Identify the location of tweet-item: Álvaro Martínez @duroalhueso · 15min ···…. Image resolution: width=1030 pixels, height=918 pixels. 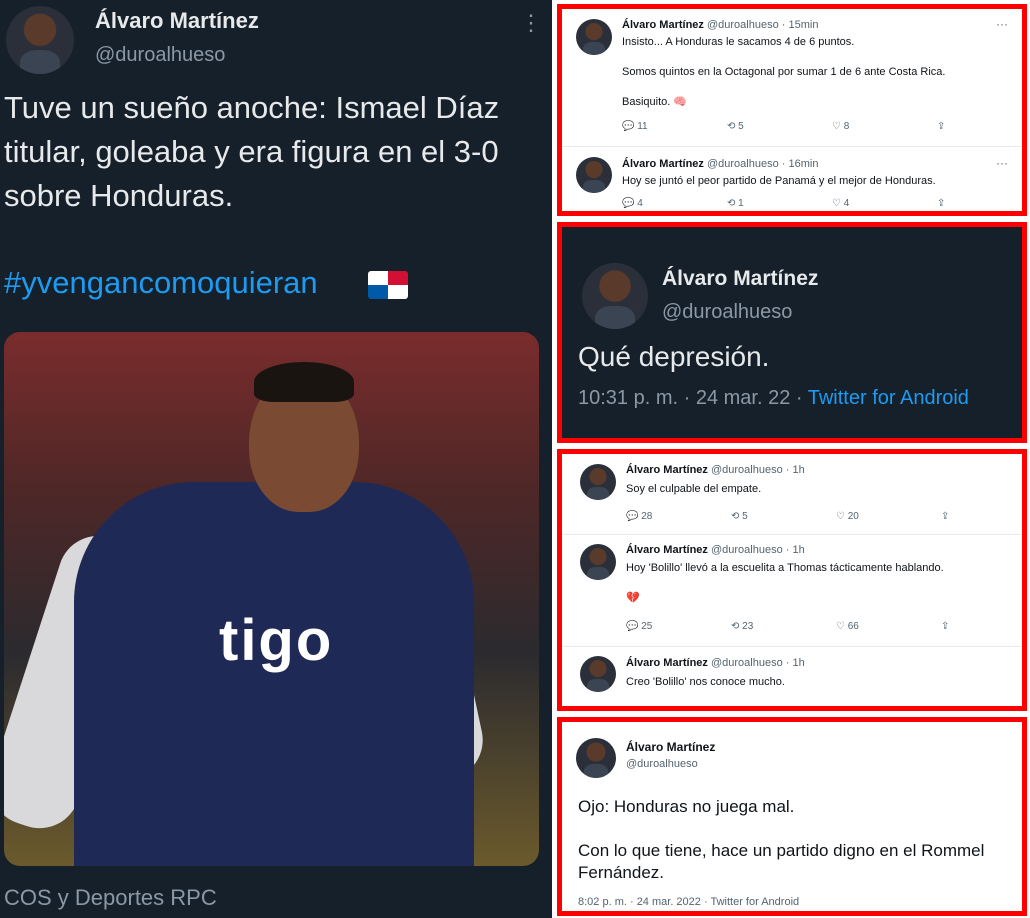
(792, 77).